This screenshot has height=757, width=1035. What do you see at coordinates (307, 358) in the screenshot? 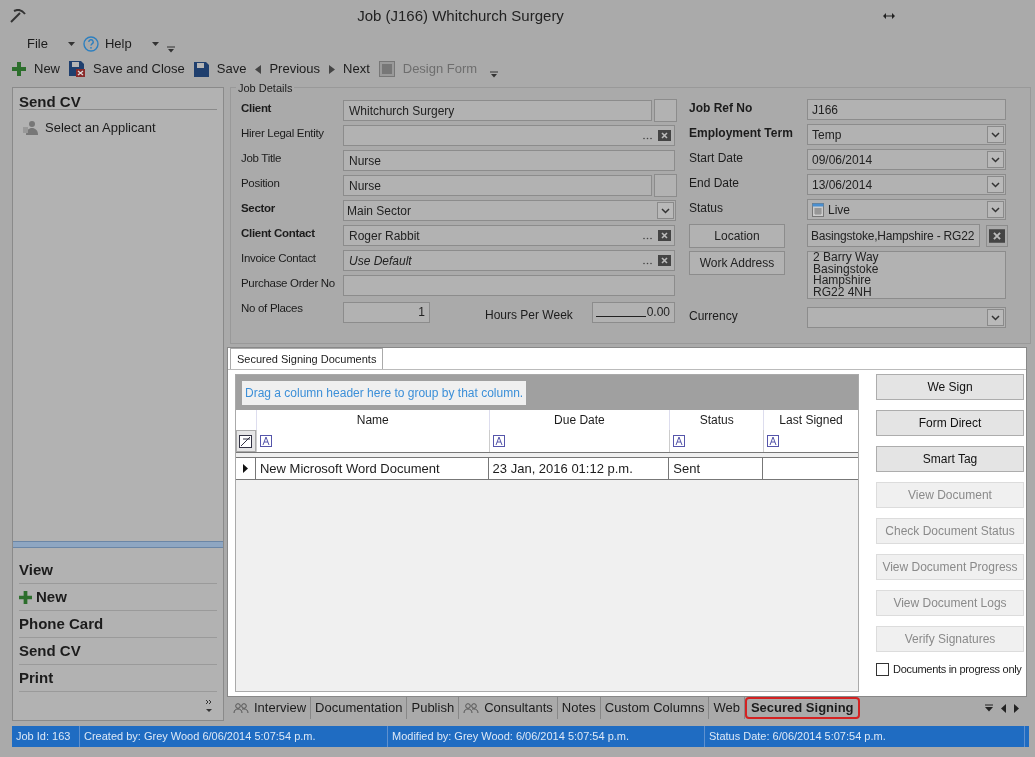
I see `panel-tab: Secured Signing Documents` at bounding box center [307, 358].